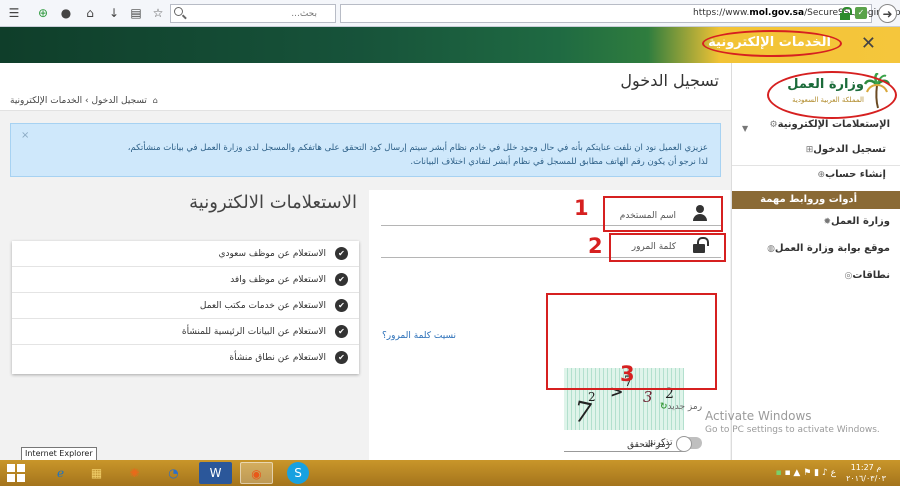 This screenshot has width=900, height=486. What do you see at coordinates (855, 174) in the screenshot?
I see `sidebar-item-label: إنشاء حساب` at bounding box center [855, 174].